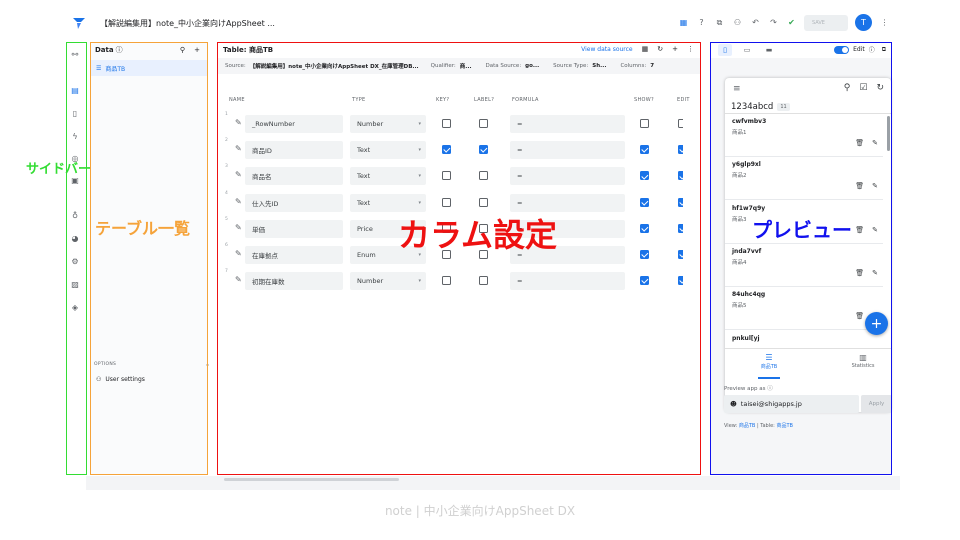  Describe the element at coordinates (75, 136) in the screenshot. I see `automation-icon: ϟ` at that location.